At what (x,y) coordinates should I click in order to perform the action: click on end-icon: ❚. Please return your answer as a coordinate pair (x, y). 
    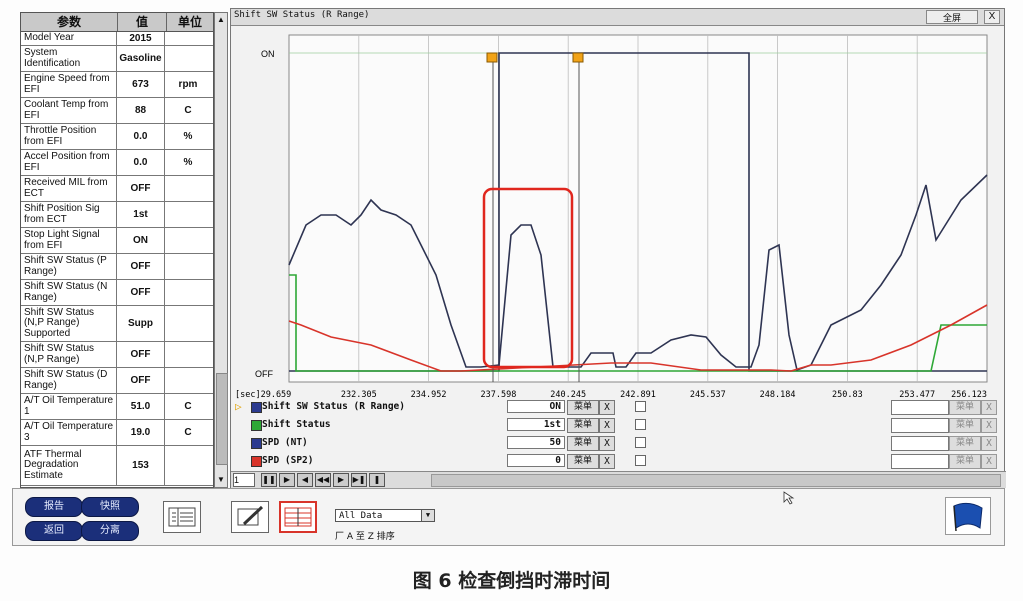
    Looking at the image, I should click on (377, 480).